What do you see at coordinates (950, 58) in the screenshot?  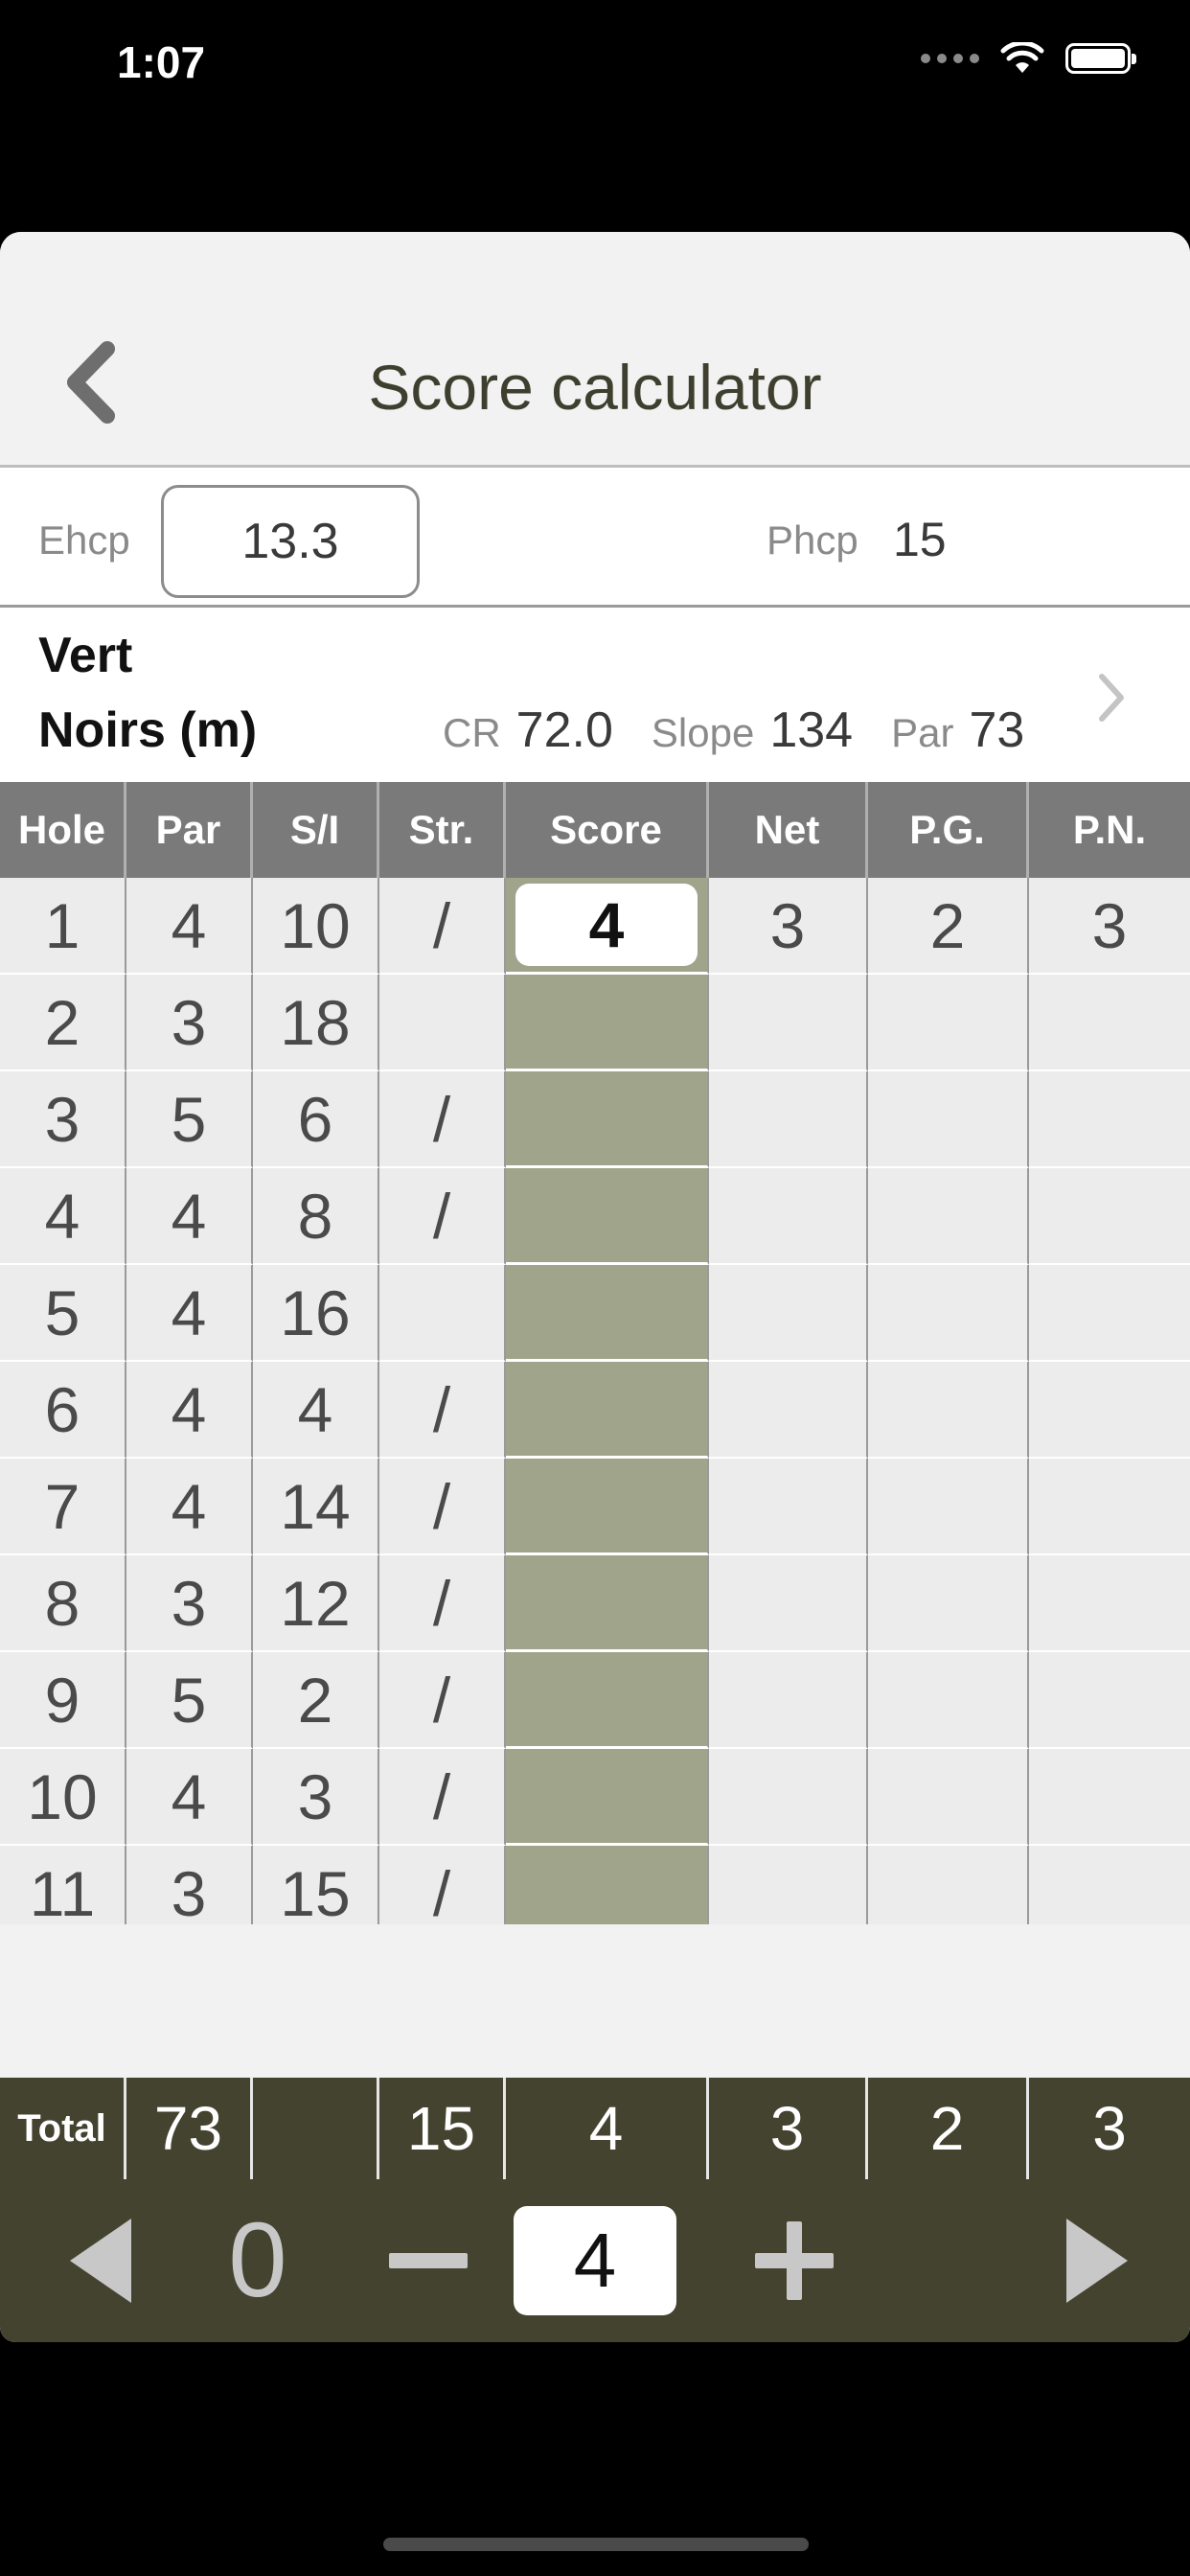 I see `signal-icon` at bounding box center [950, 58].